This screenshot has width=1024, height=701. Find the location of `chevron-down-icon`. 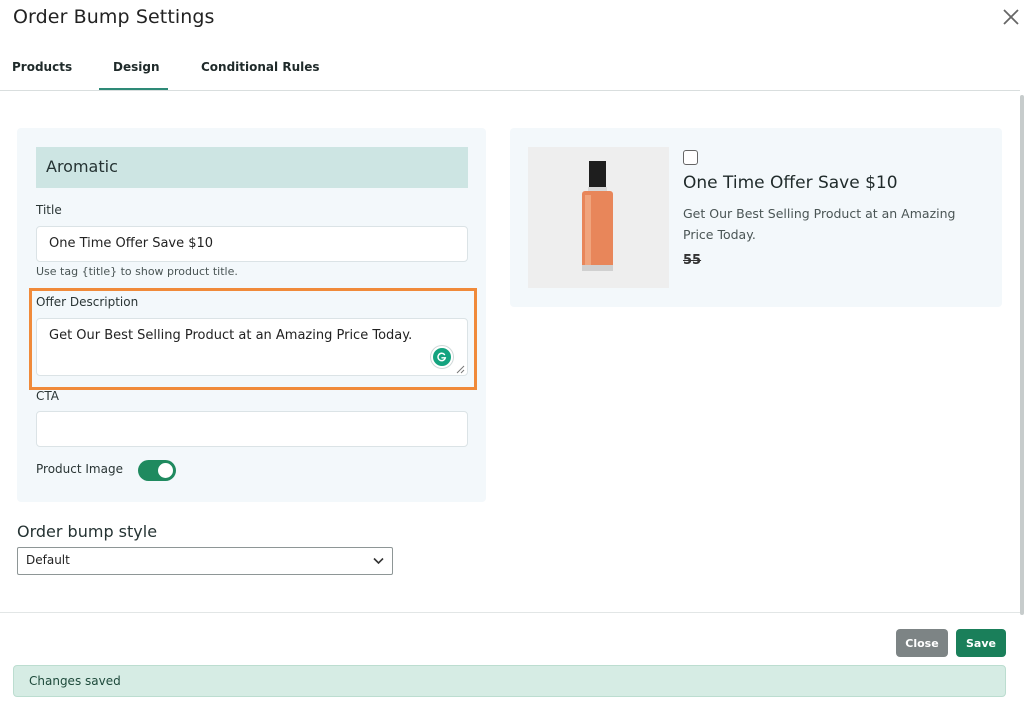

chevron-down-icon is located at coordinates (378, 561).